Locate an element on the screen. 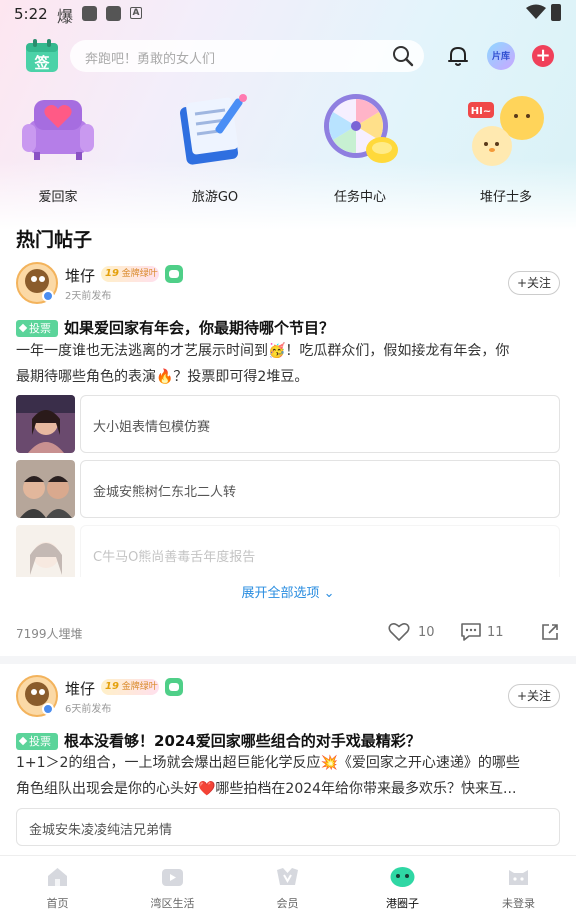  quick-entry-tasks: 任务中心 is located at coordinates (360, 149).